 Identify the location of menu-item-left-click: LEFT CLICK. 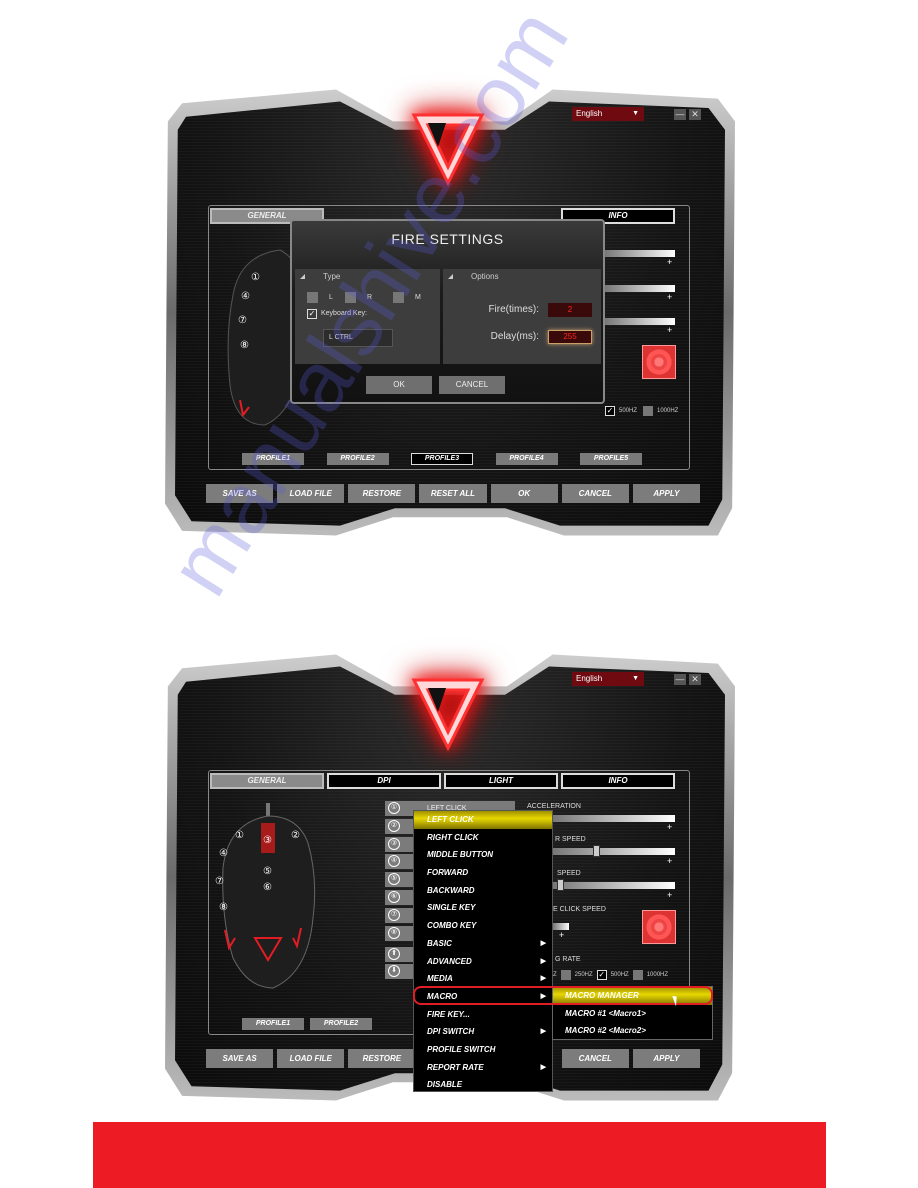
(483, 820).